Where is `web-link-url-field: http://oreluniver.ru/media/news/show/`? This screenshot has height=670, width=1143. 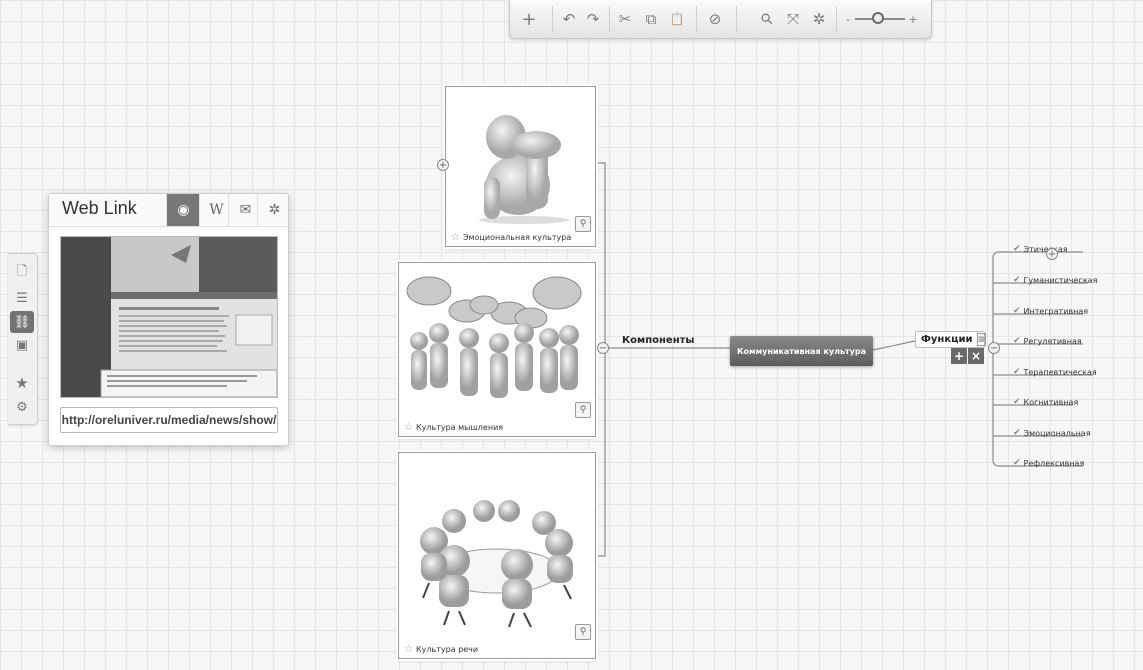 web-link-url-field: http://oreluniver.ru/media/news/show/ is located at coordinates (169, 420).